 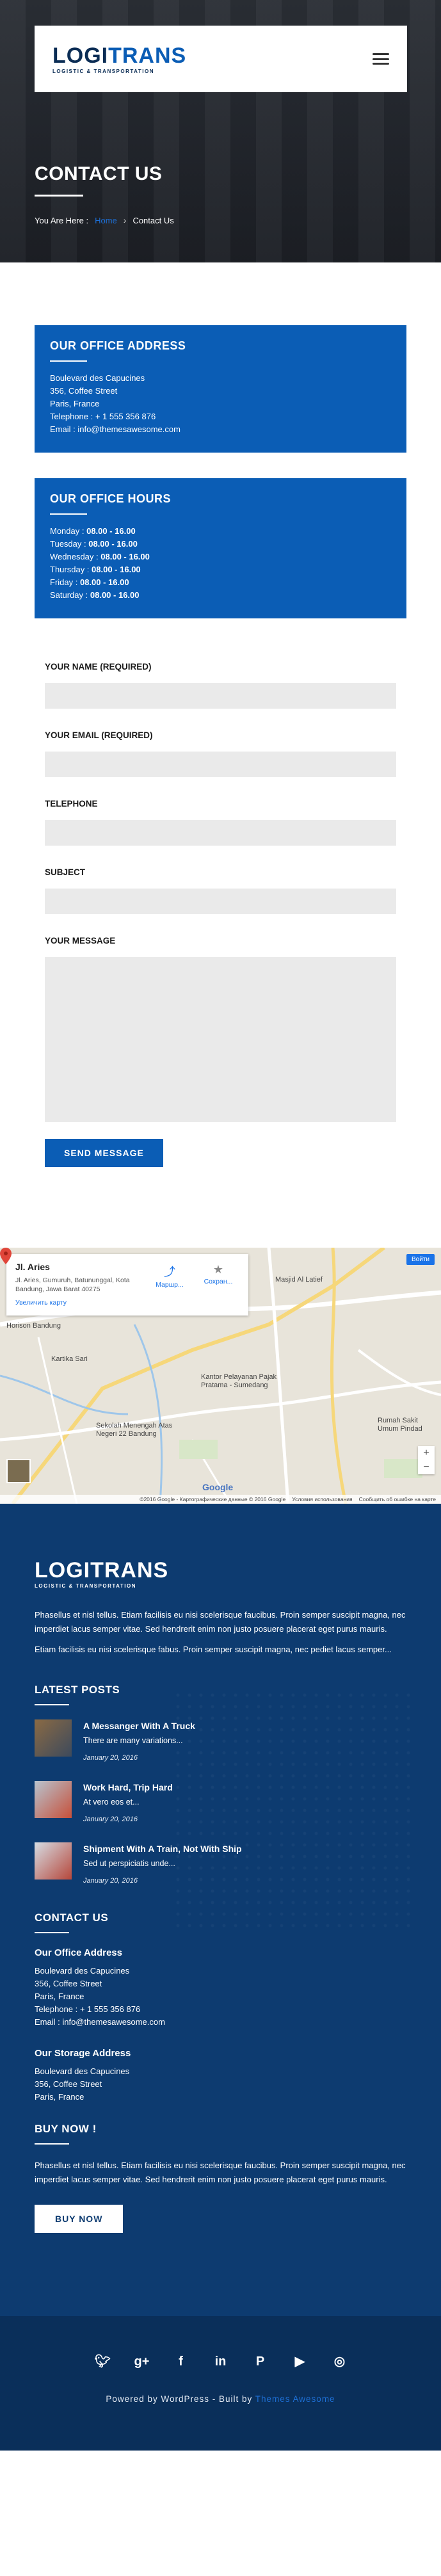 I want to click on twitter-icon: 🐦︎, so click(x=103, y=2362).